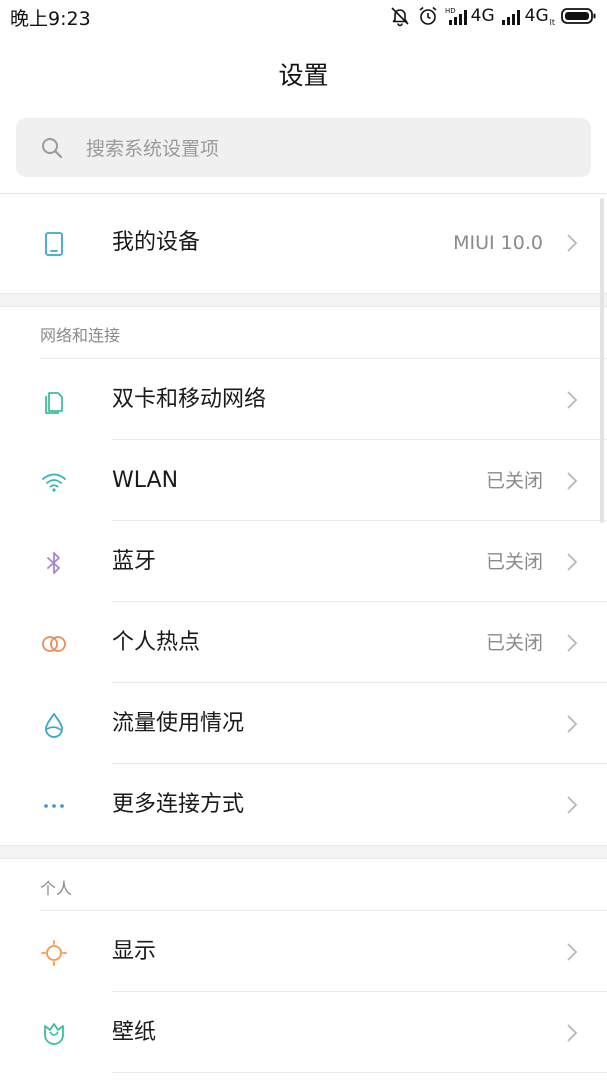 Image resolution: width=607 pixels, height=1080 pixels. I want to click on sim2-network-text: 4G, so click(536, 16).